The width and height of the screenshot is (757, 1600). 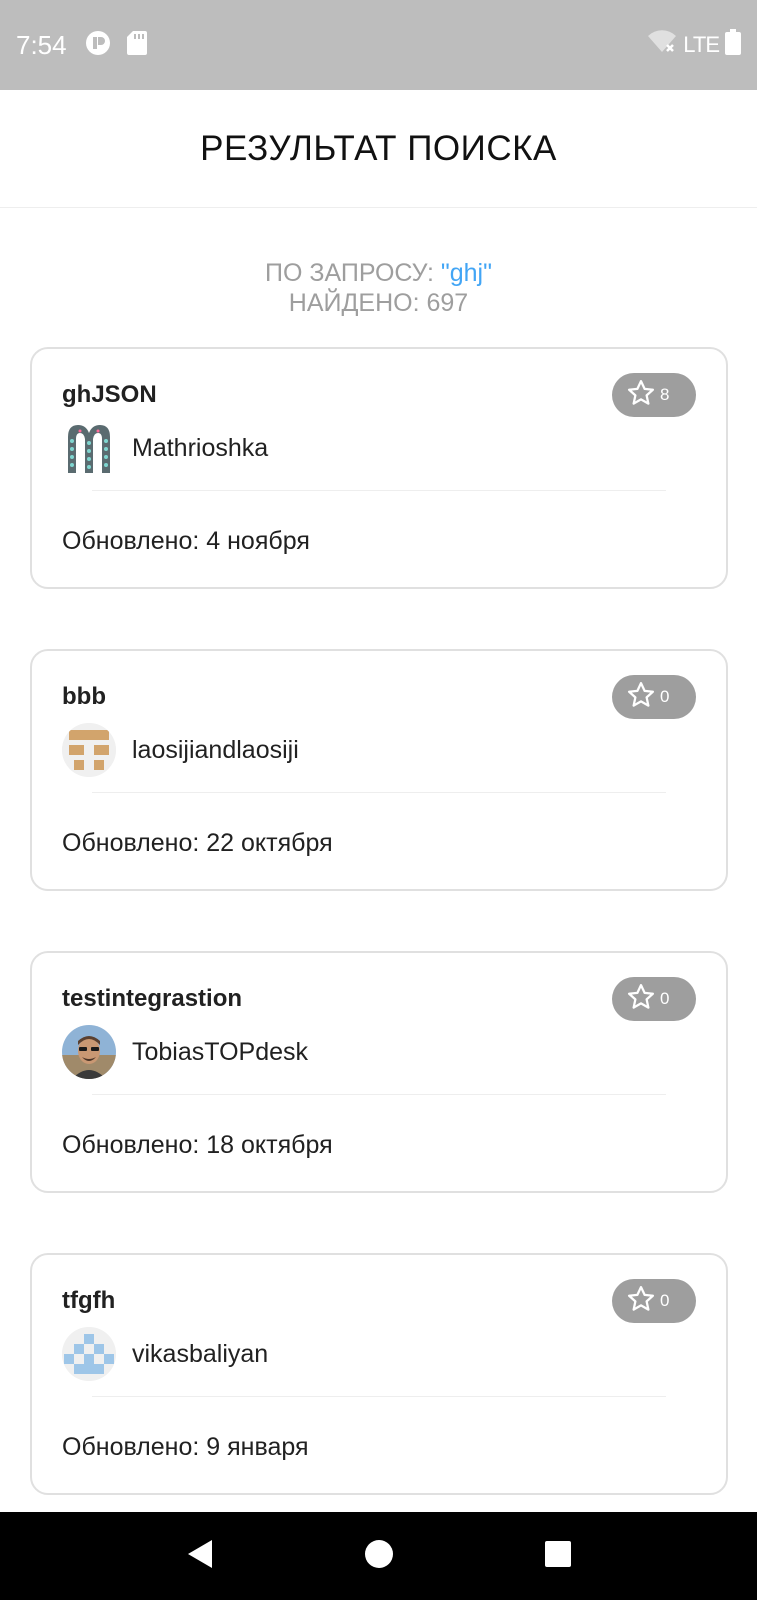 I want to click on recents-square-icon, so click(x=558, y=1556).